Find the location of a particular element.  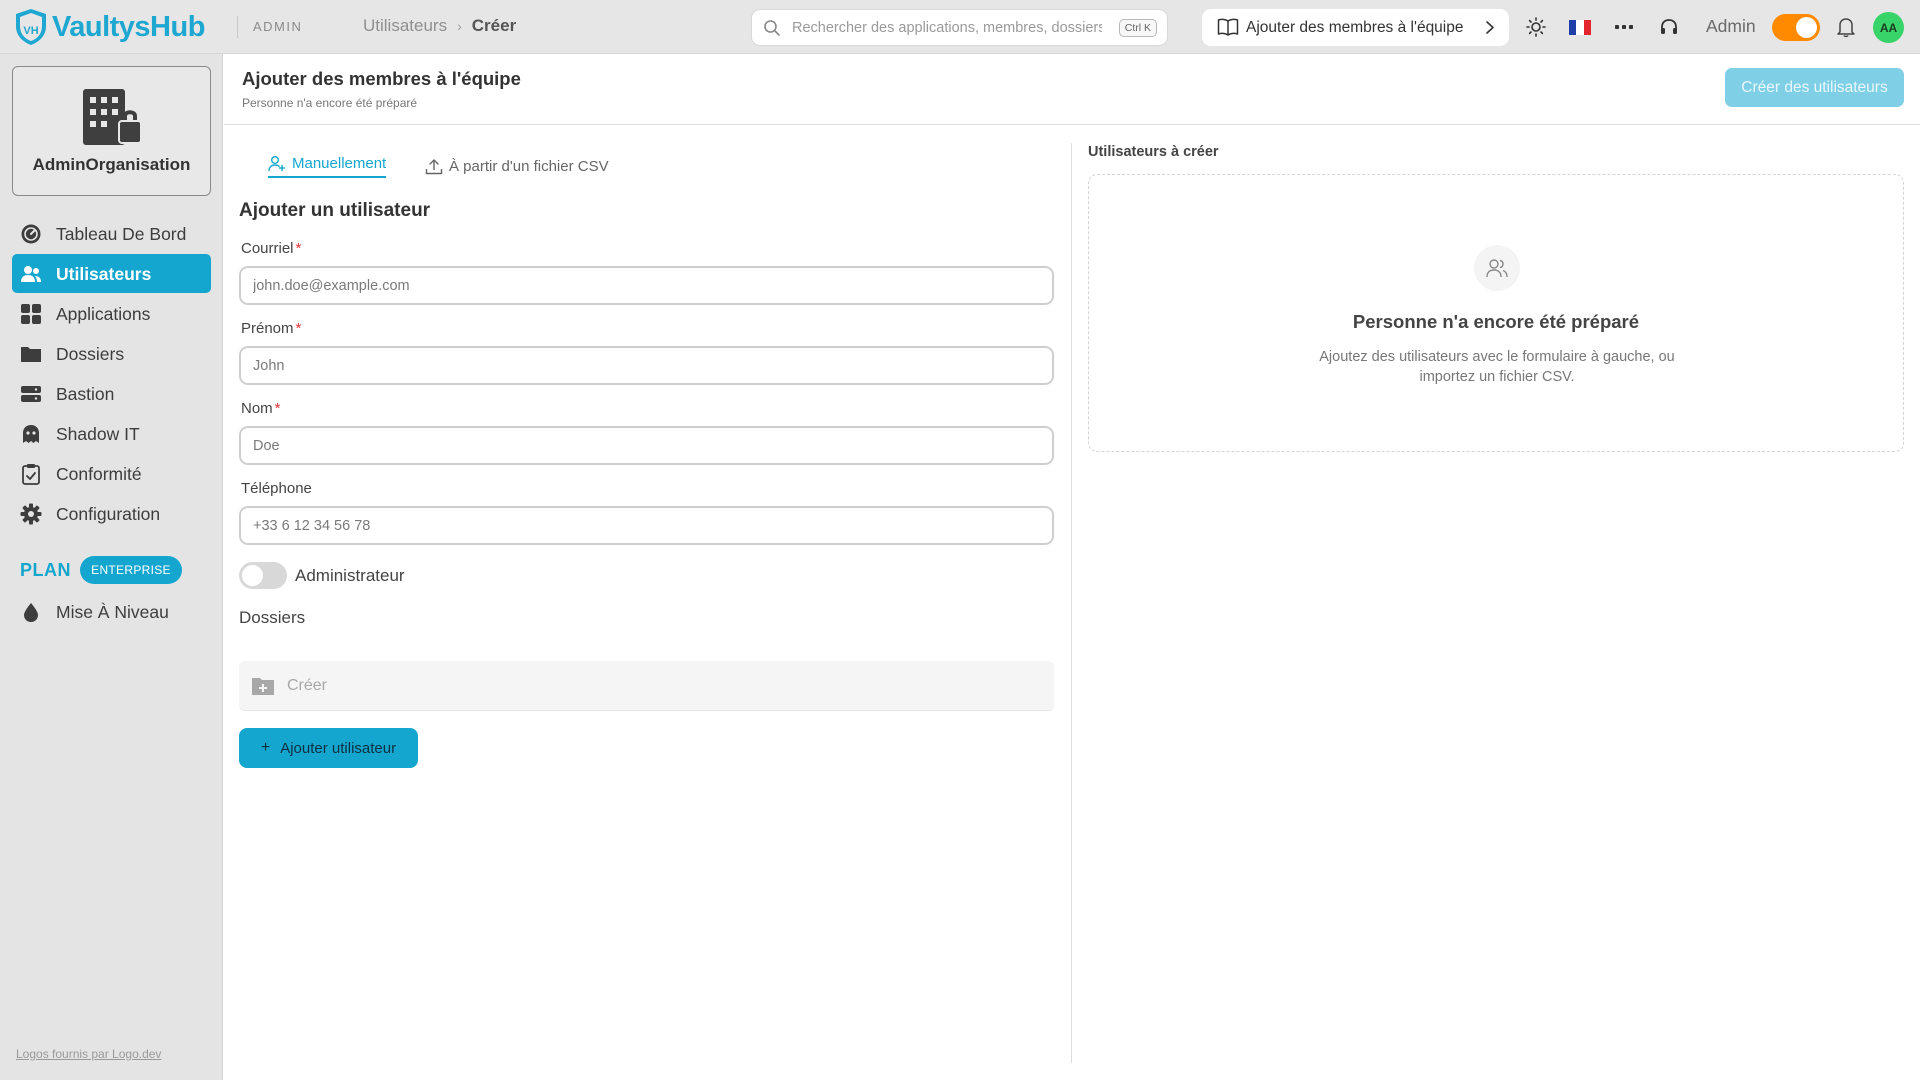

theme-toggle-button is located at coordinates (1536, 27).